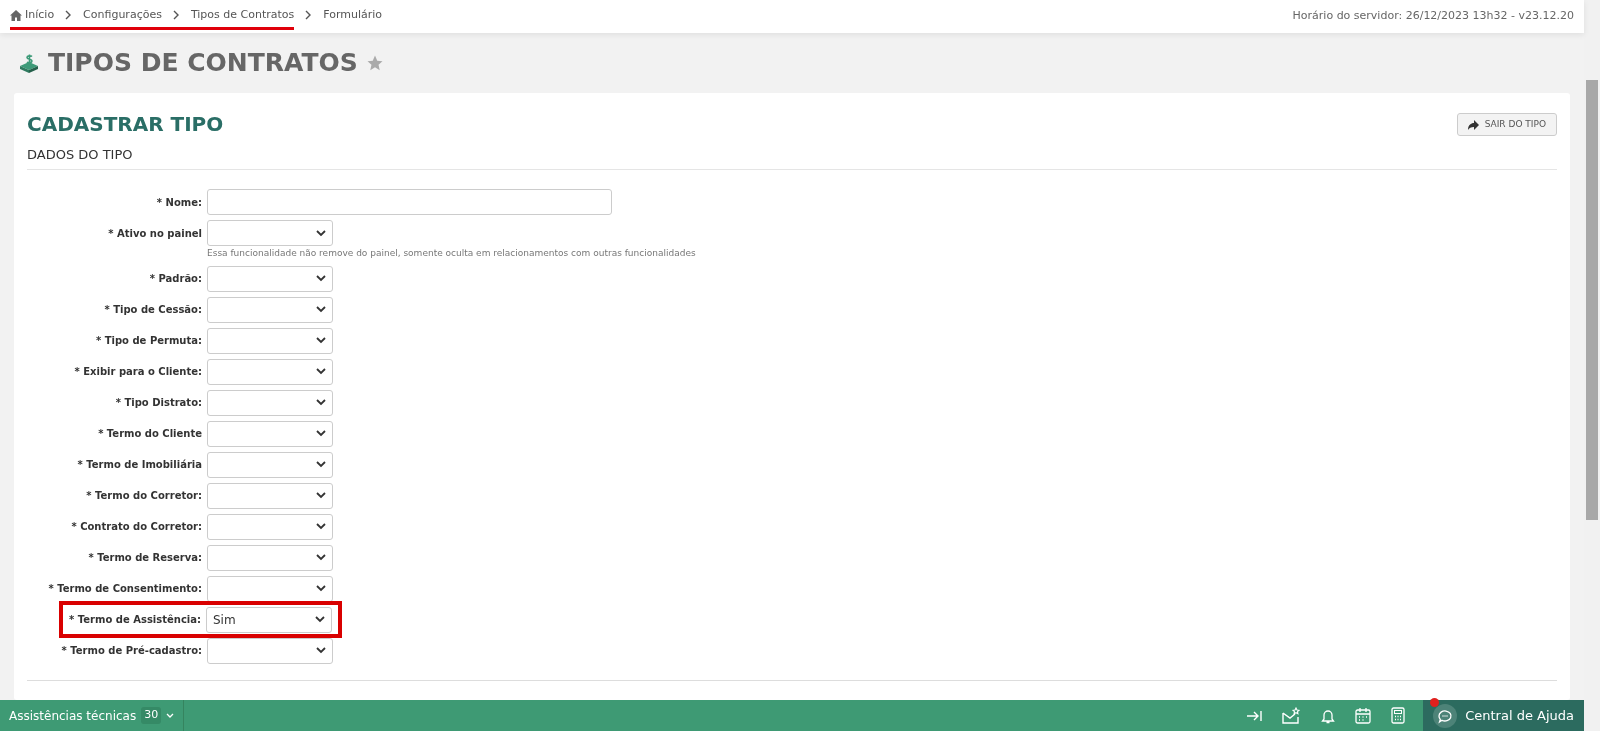  Describe the element at coordinates (1473, 124) in the screenshot. I see `share-arrow-icon` at that location.